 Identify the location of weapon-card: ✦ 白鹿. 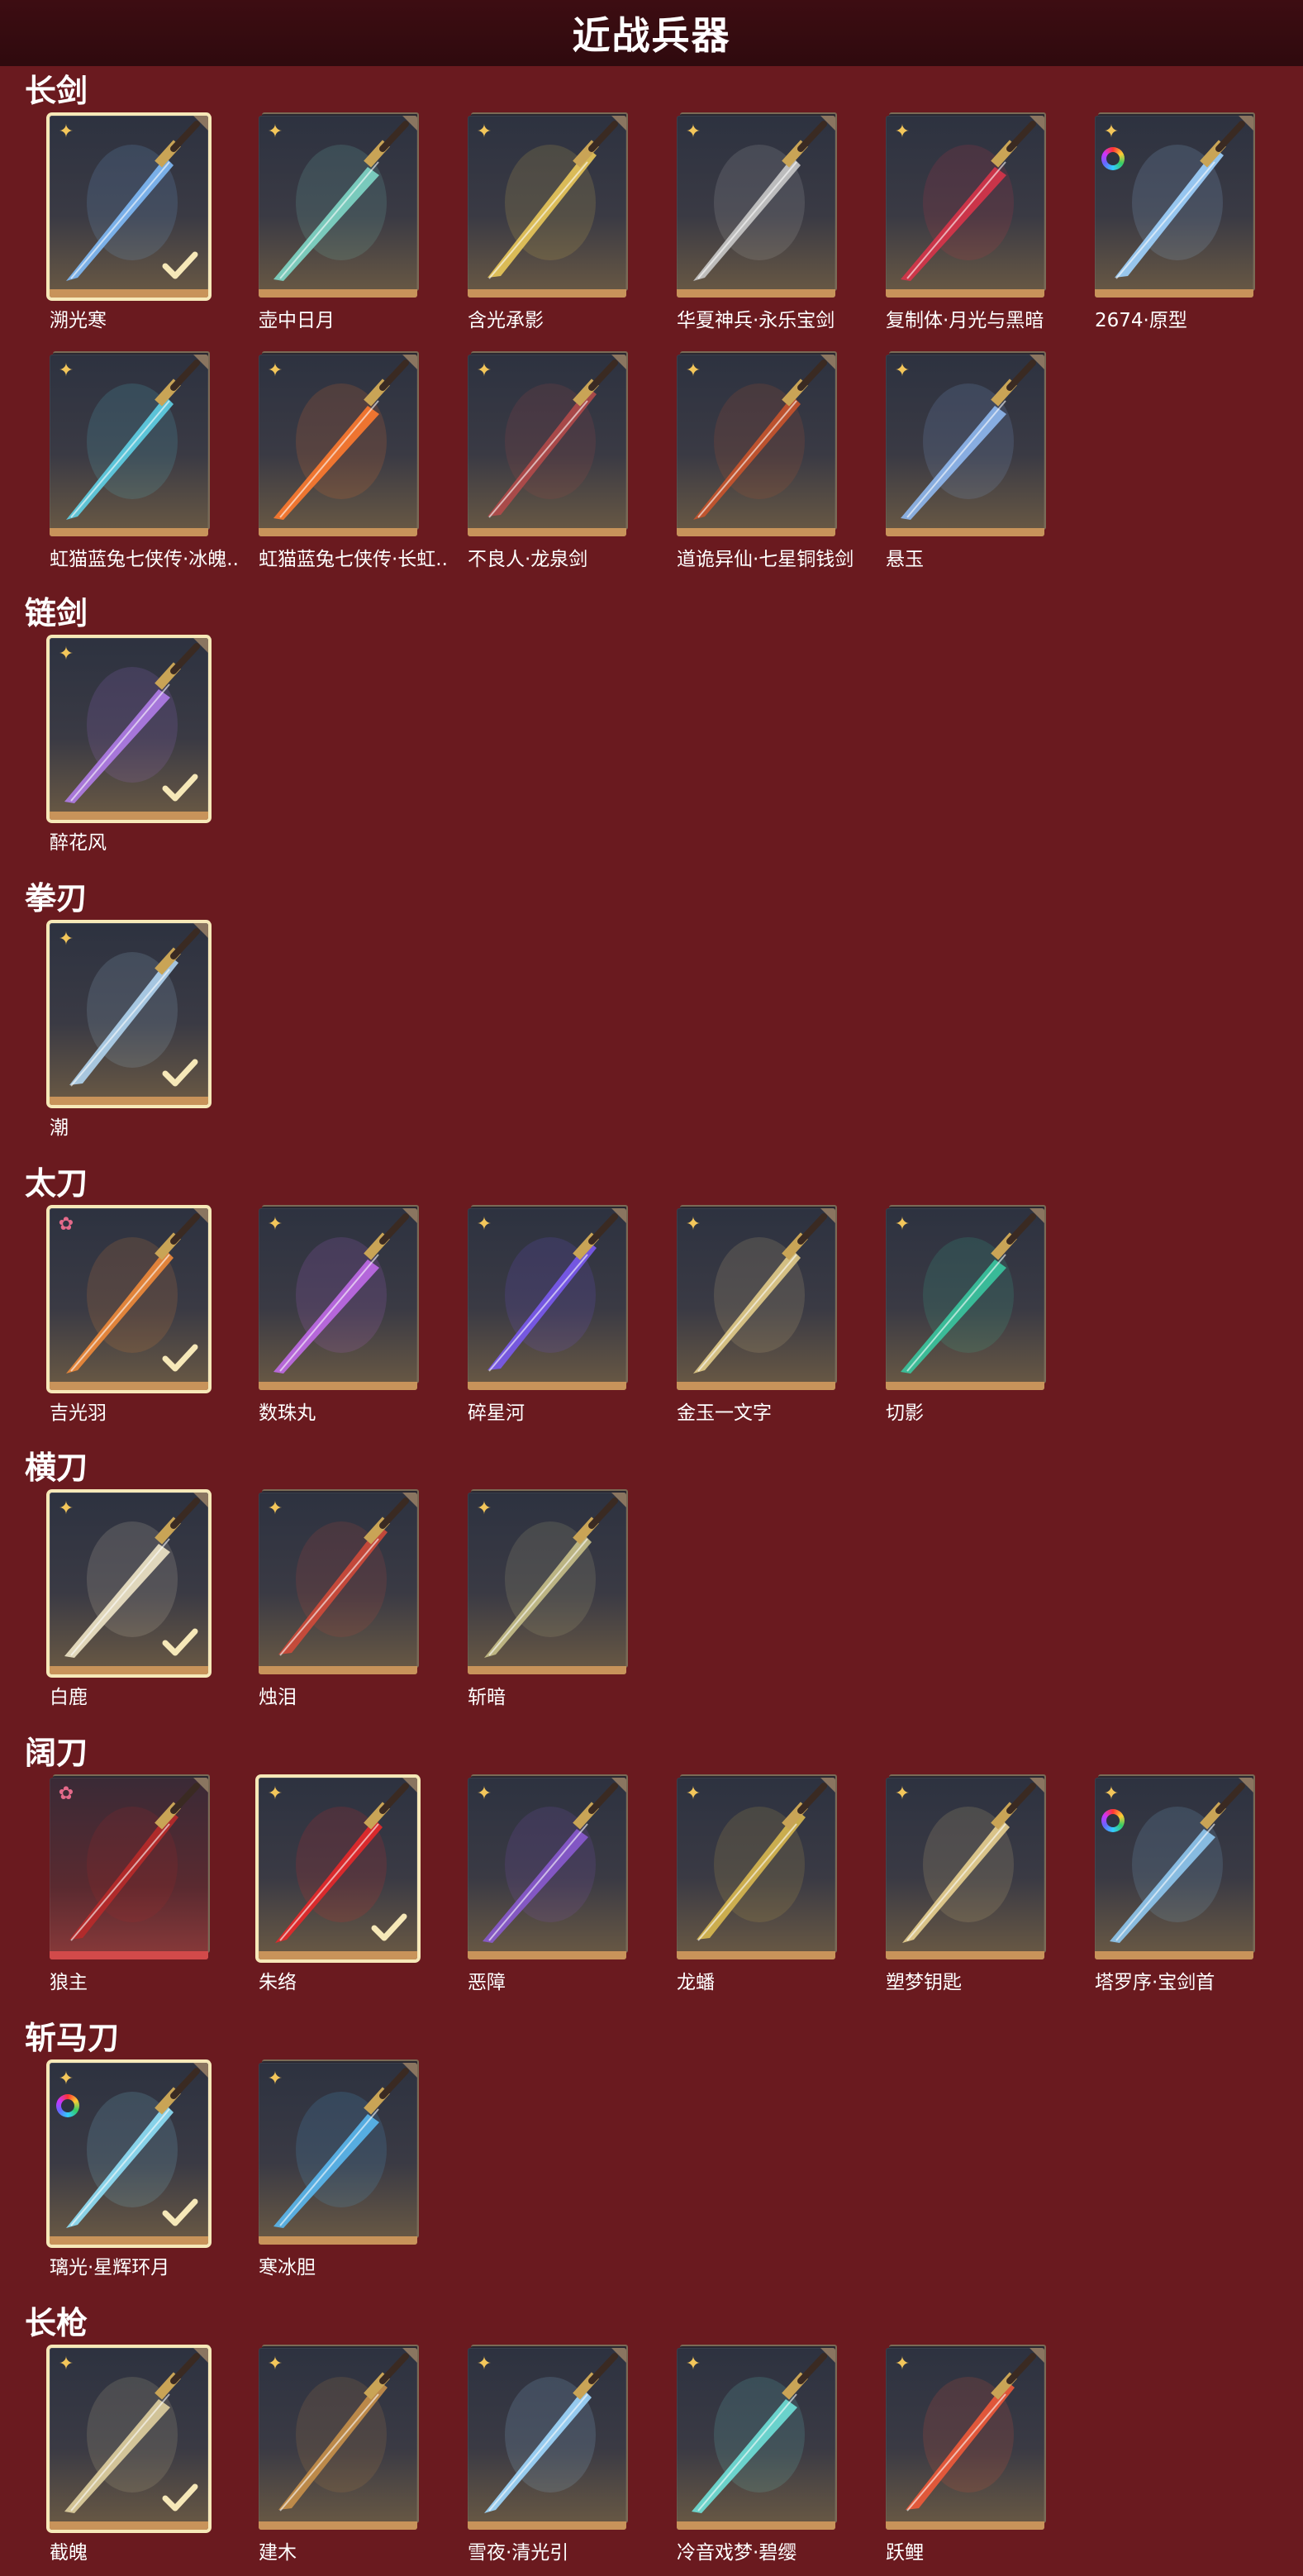
(130, 1599).